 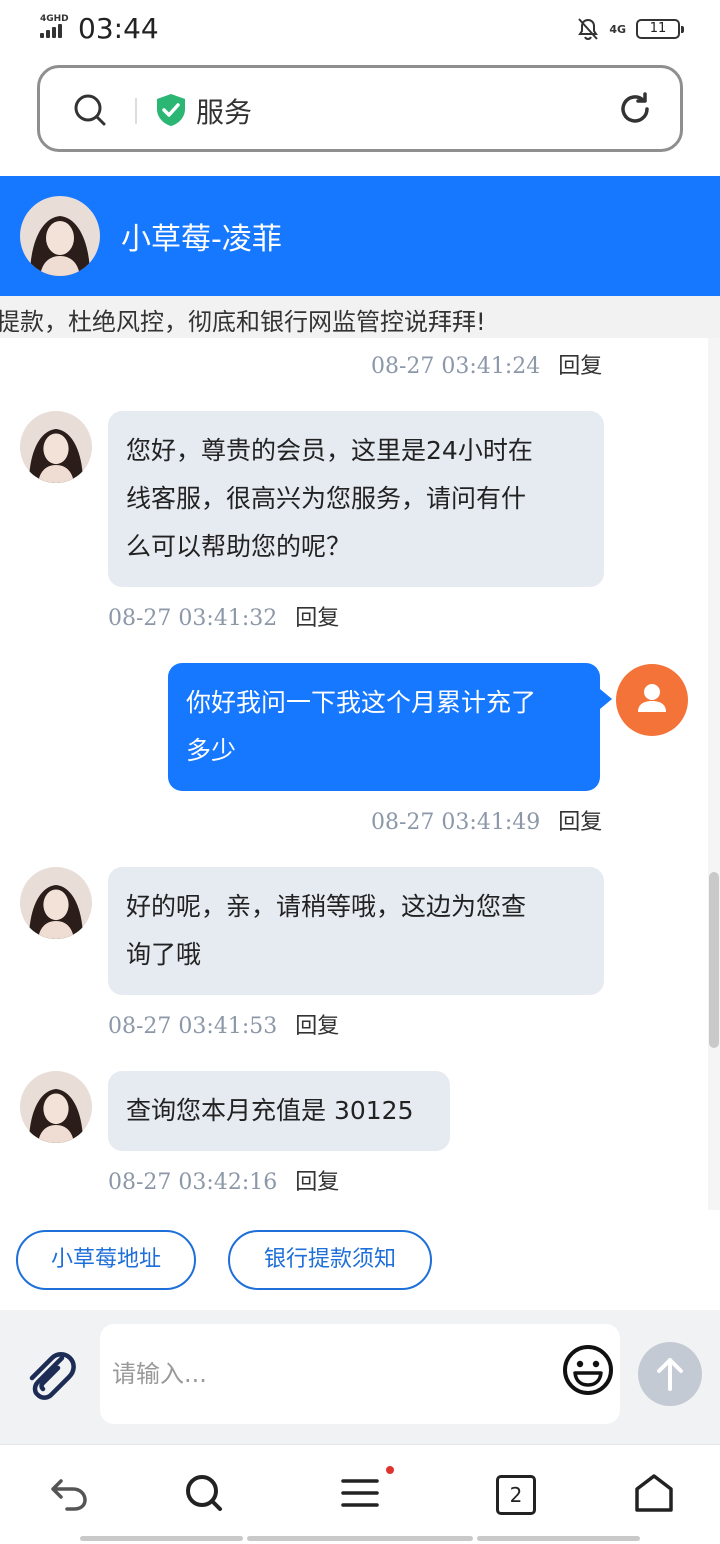 I want to click on quick-reply-button: 银行提款须知, so click(x=330, y=1260).